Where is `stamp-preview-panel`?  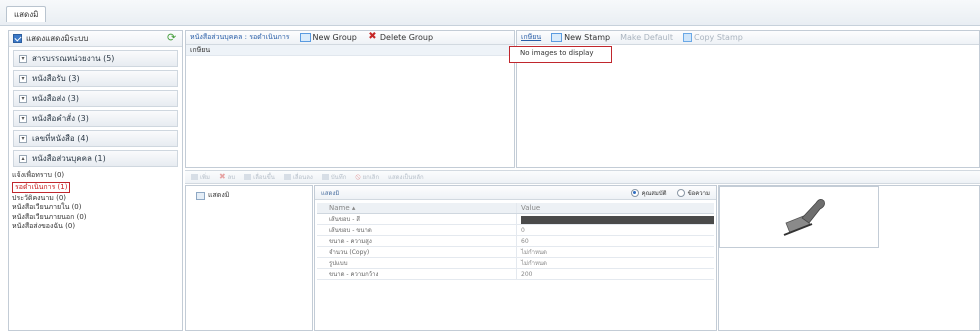
stamp-preview-panel is located at coordinates (849, 258).